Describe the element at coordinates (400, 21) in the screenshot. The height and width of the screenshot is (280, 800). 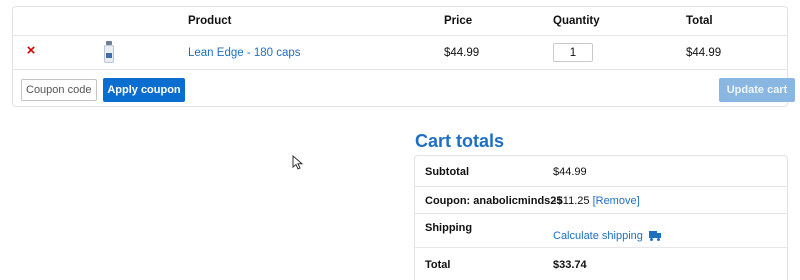
I see `cart-table-header: Product Price Quantity Total` at that location.